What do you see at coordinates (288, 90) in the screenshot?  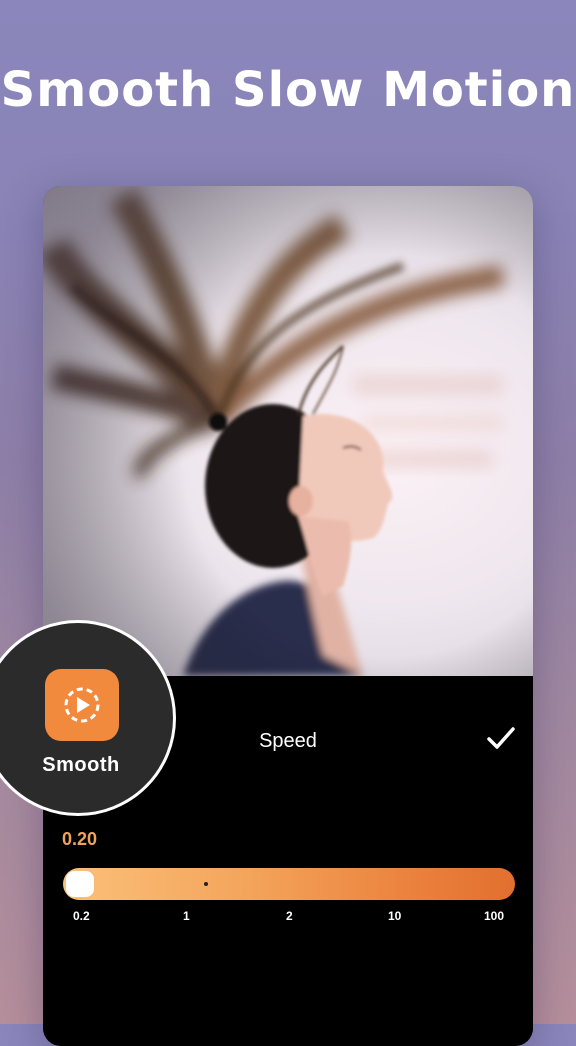 I see `headline: Smooth Slow Motion` at bounding box center [288, 90].